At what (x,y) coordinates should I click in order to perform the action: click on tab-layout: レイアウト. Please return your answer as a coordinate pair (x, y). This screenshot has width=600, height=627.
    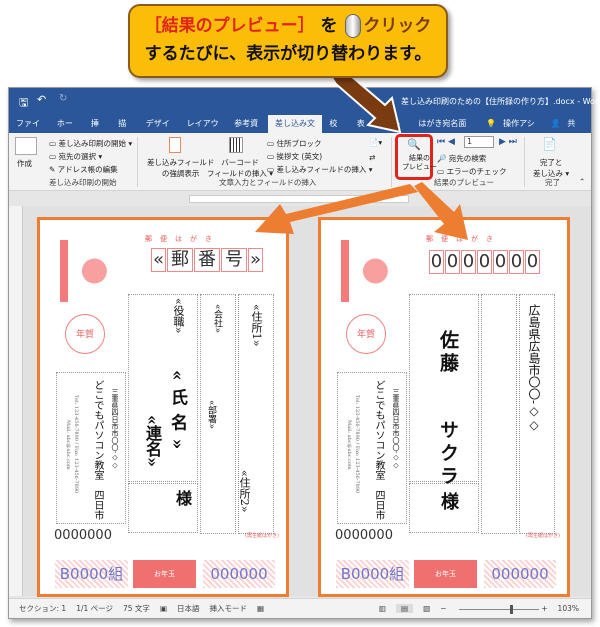
    Looking at the image, I should click on (204, 130).